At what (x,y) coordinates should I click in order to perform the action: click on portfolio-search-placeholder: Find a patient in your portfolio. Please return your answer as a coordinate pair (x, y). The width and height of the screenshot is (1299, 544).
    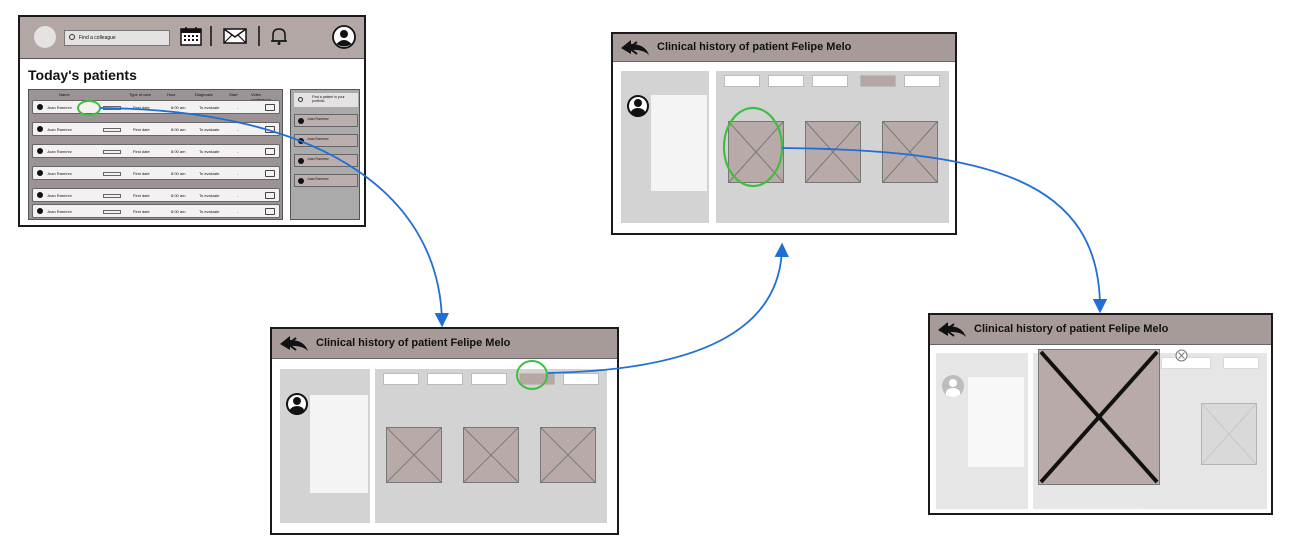
    Looking at the image, I should click on (328, 99).